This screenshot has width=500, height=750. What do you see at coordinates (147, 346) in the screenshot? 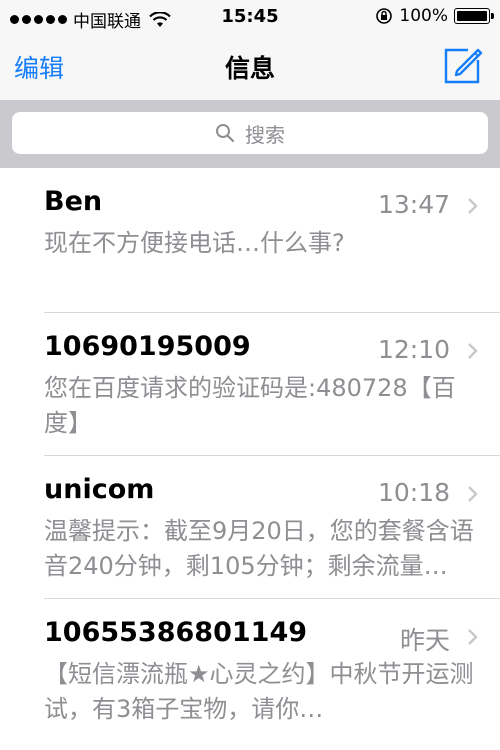
I see `contact-name: 10690195009` at bounding box center [147, 346].